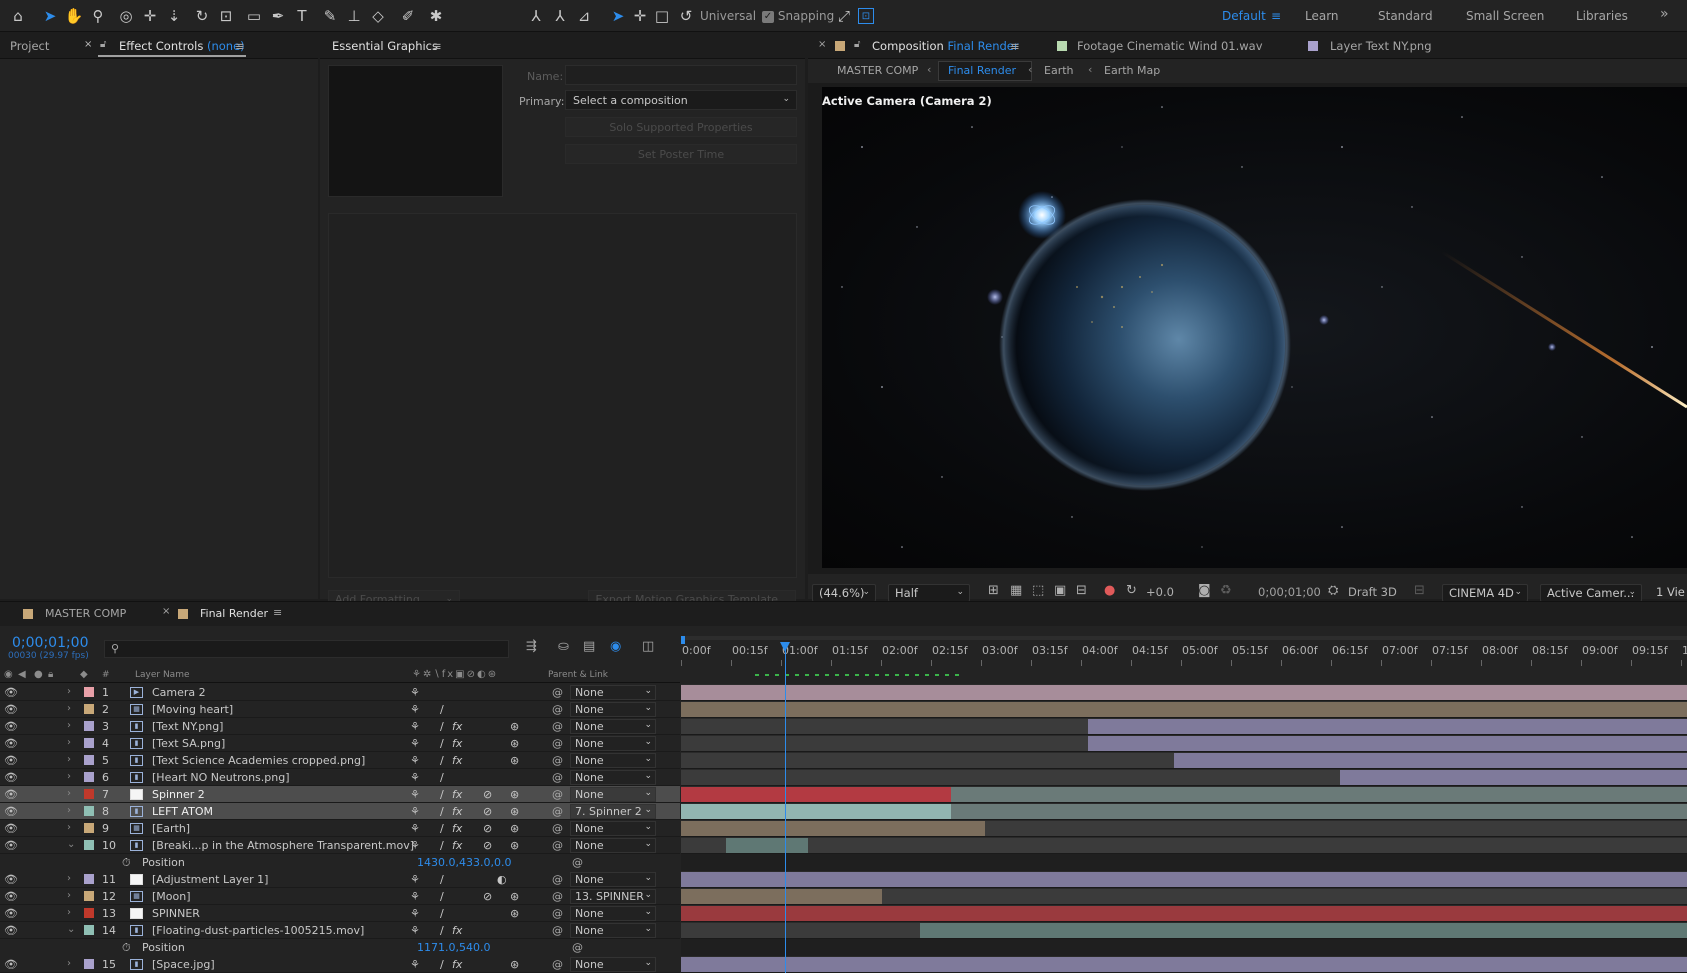 Image resolution: width=1687 pixels, height=973 pixels. Describe the element at coordinates (171, 896) in the screenshot. I see `layer-name: [Moon]` at that location.